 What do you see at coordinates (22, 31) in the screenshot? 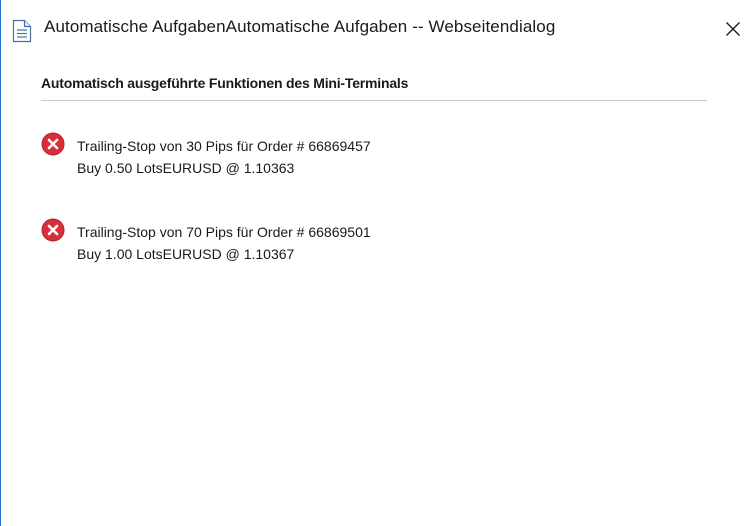
I see `document-icon` at bounding box center [22, 31].